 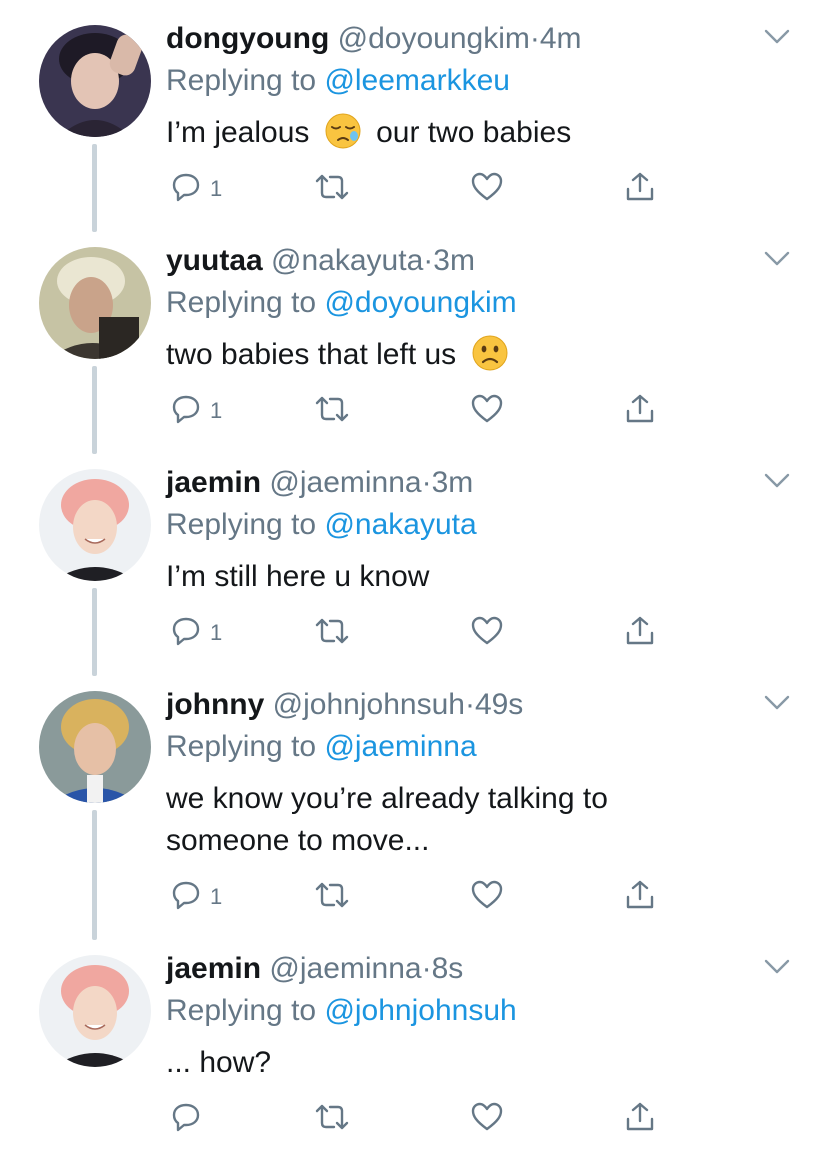 What do you see at coordinates (369, 704) in the screenshot?
I see `handle: @johnjohnsuh` at bounding box center [369, 704].